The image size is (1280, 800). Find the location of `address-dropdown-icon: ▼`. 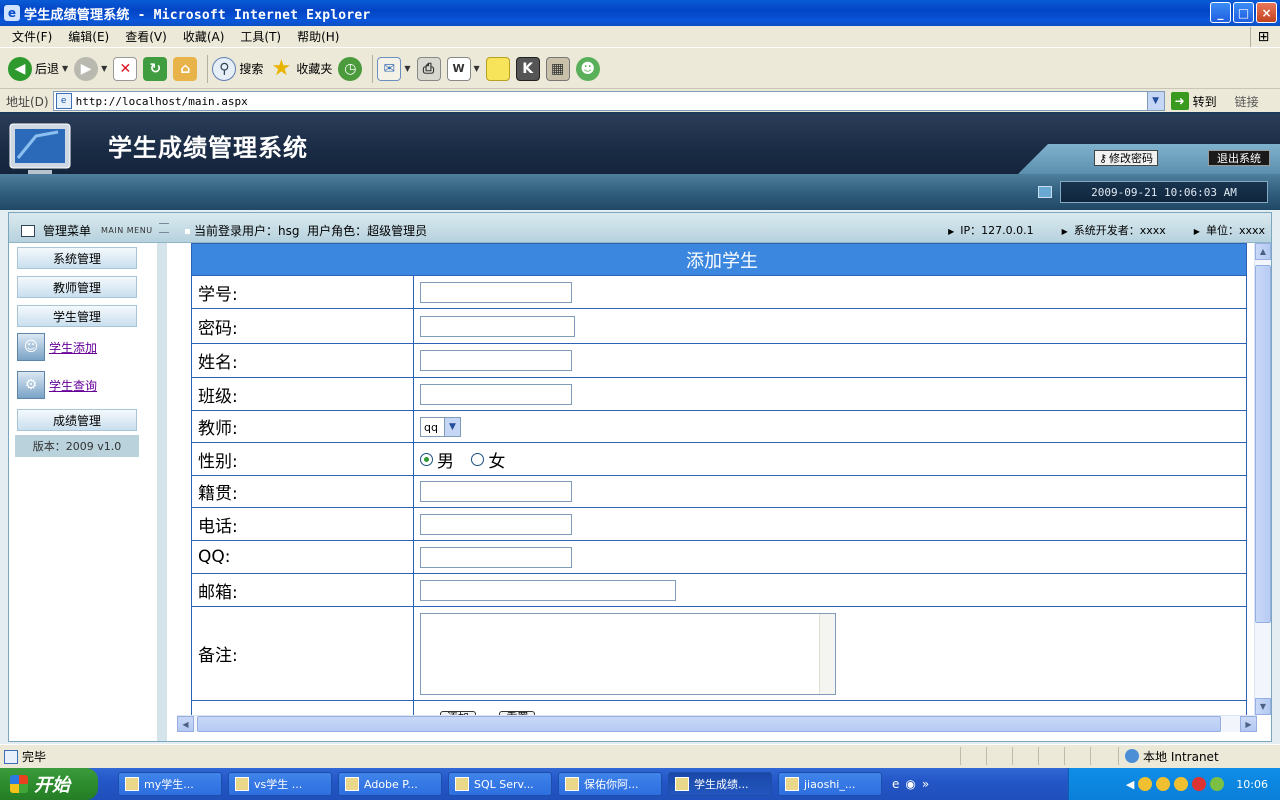

address-dropdown-icon: ▼ is located at coordinates (1155, 101).